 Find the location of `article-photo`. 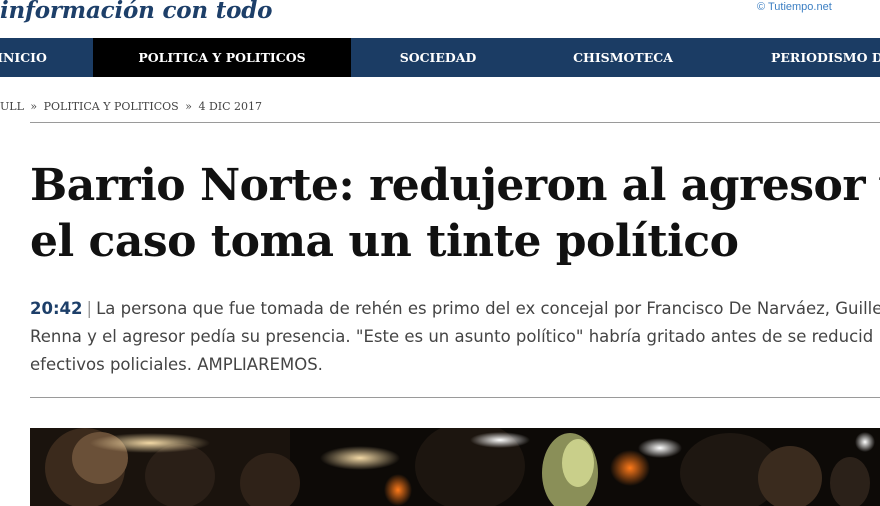

article-photo is located at coordinates (455, 467).